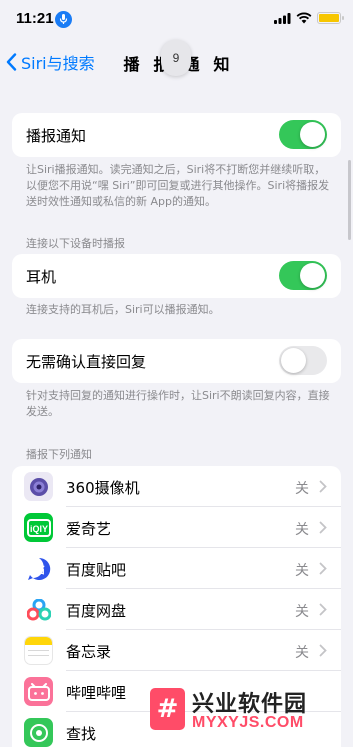 The width and height of the screenshot is (353, 747). I want to click on reply-without-confirmation-row: 无需确认直接回复, so click(176, 361).